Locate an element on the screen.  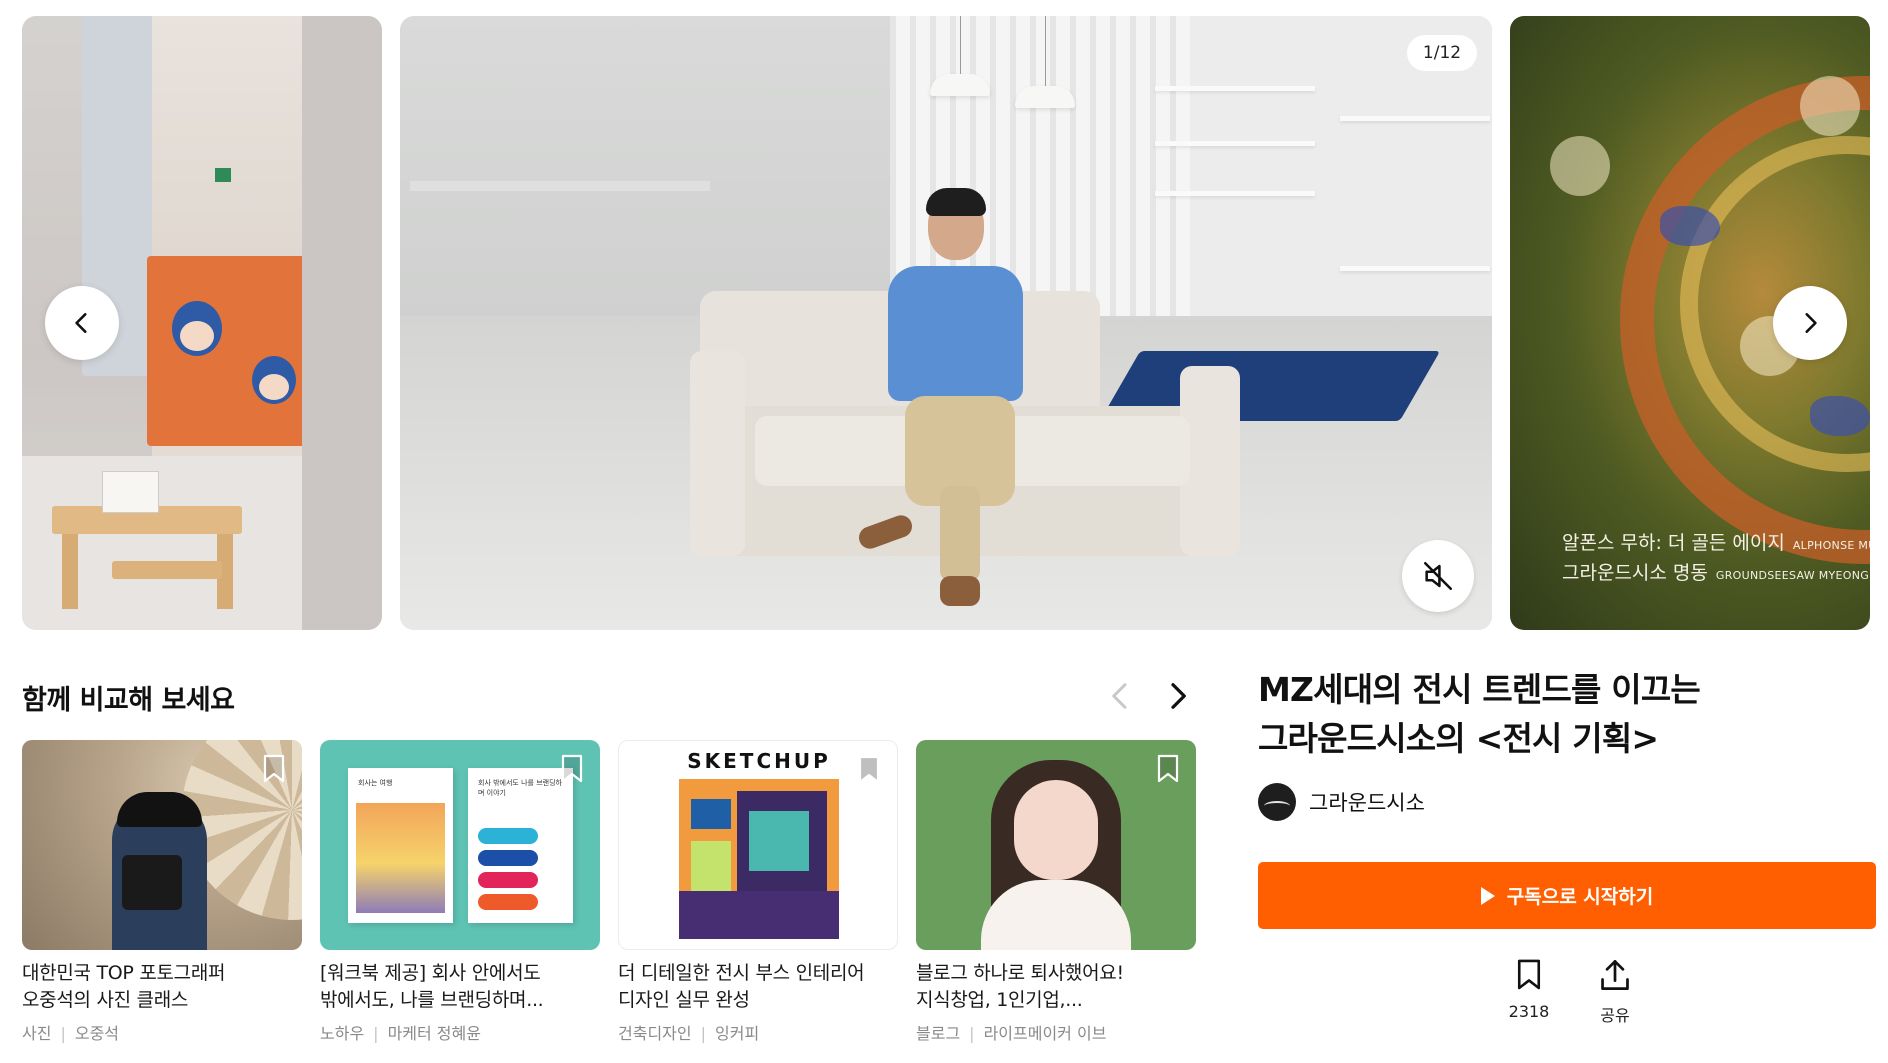
carousel-next-button is located at coordinates (1810, 323).